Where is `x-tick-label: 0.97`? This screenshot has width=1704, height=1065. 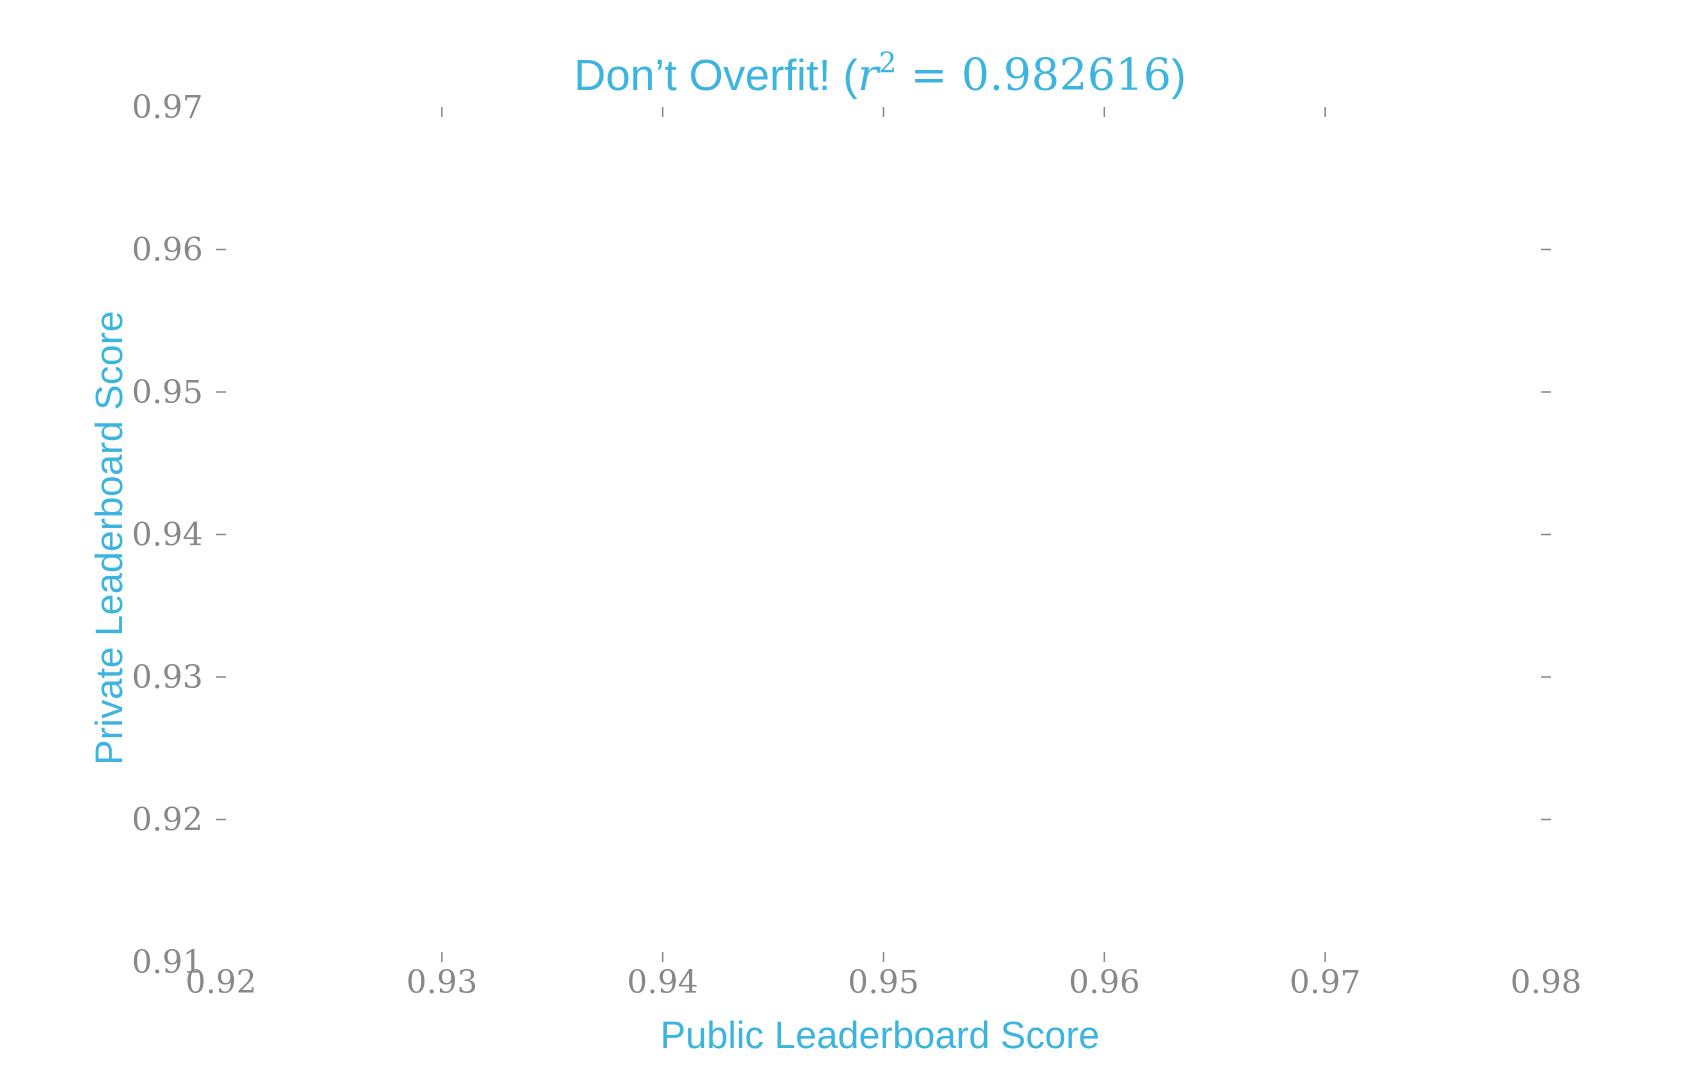 x-tick-label: 0.97 is located at coordinates (1325, 982).